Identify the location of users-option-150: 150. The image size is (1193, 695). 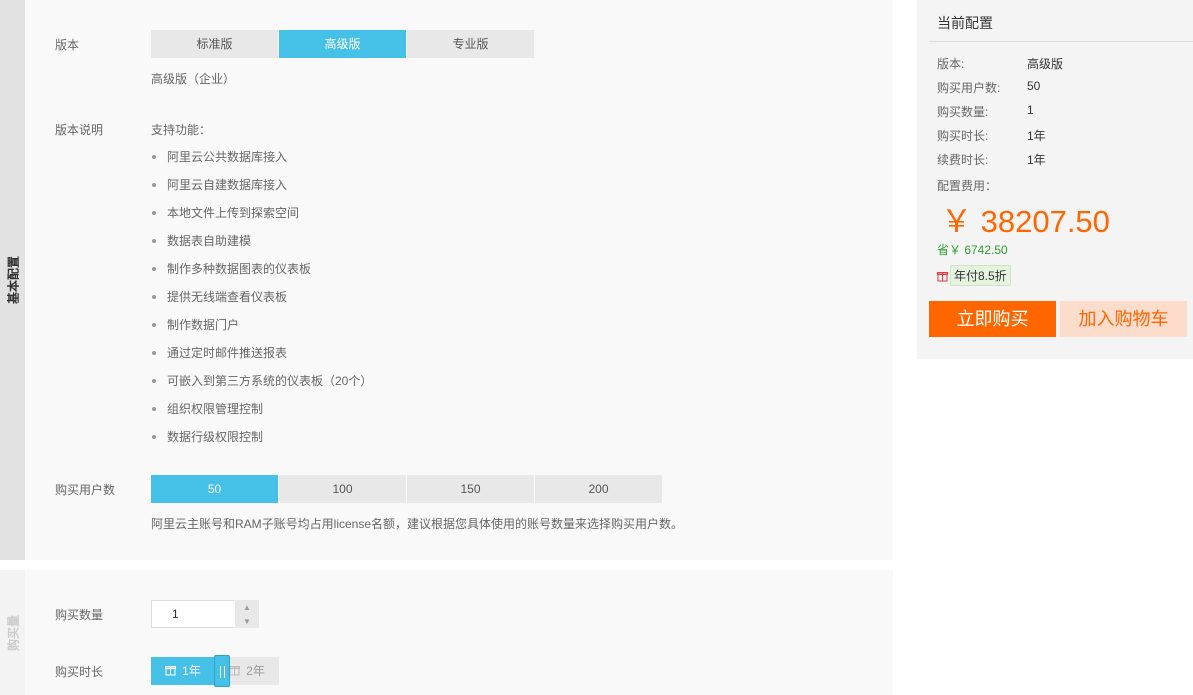
(471, 489).